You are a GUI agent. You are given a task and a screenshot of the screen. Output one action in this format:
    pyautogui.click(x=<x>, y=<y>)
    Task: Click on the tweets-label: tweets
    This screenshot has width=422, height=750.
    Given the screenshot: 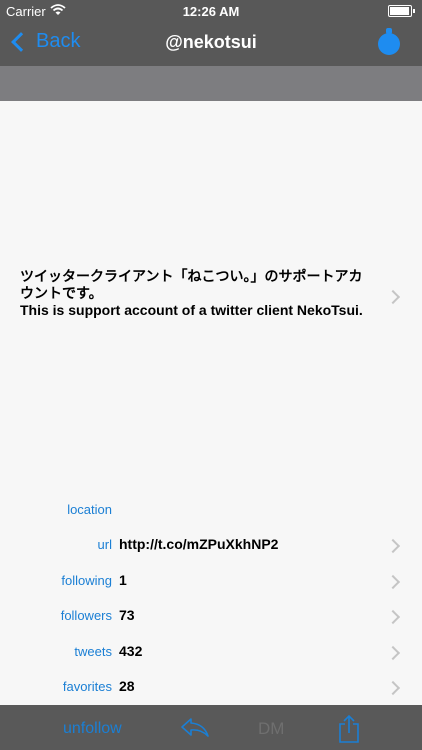 What is the action you would take?
    pyautogui.click(x=93, y=651)
    